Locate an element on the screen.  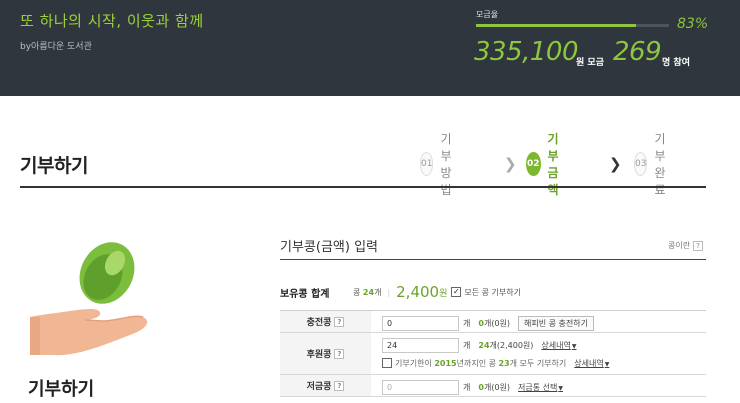
step-number: 03 is located at coordinates (641, 164).